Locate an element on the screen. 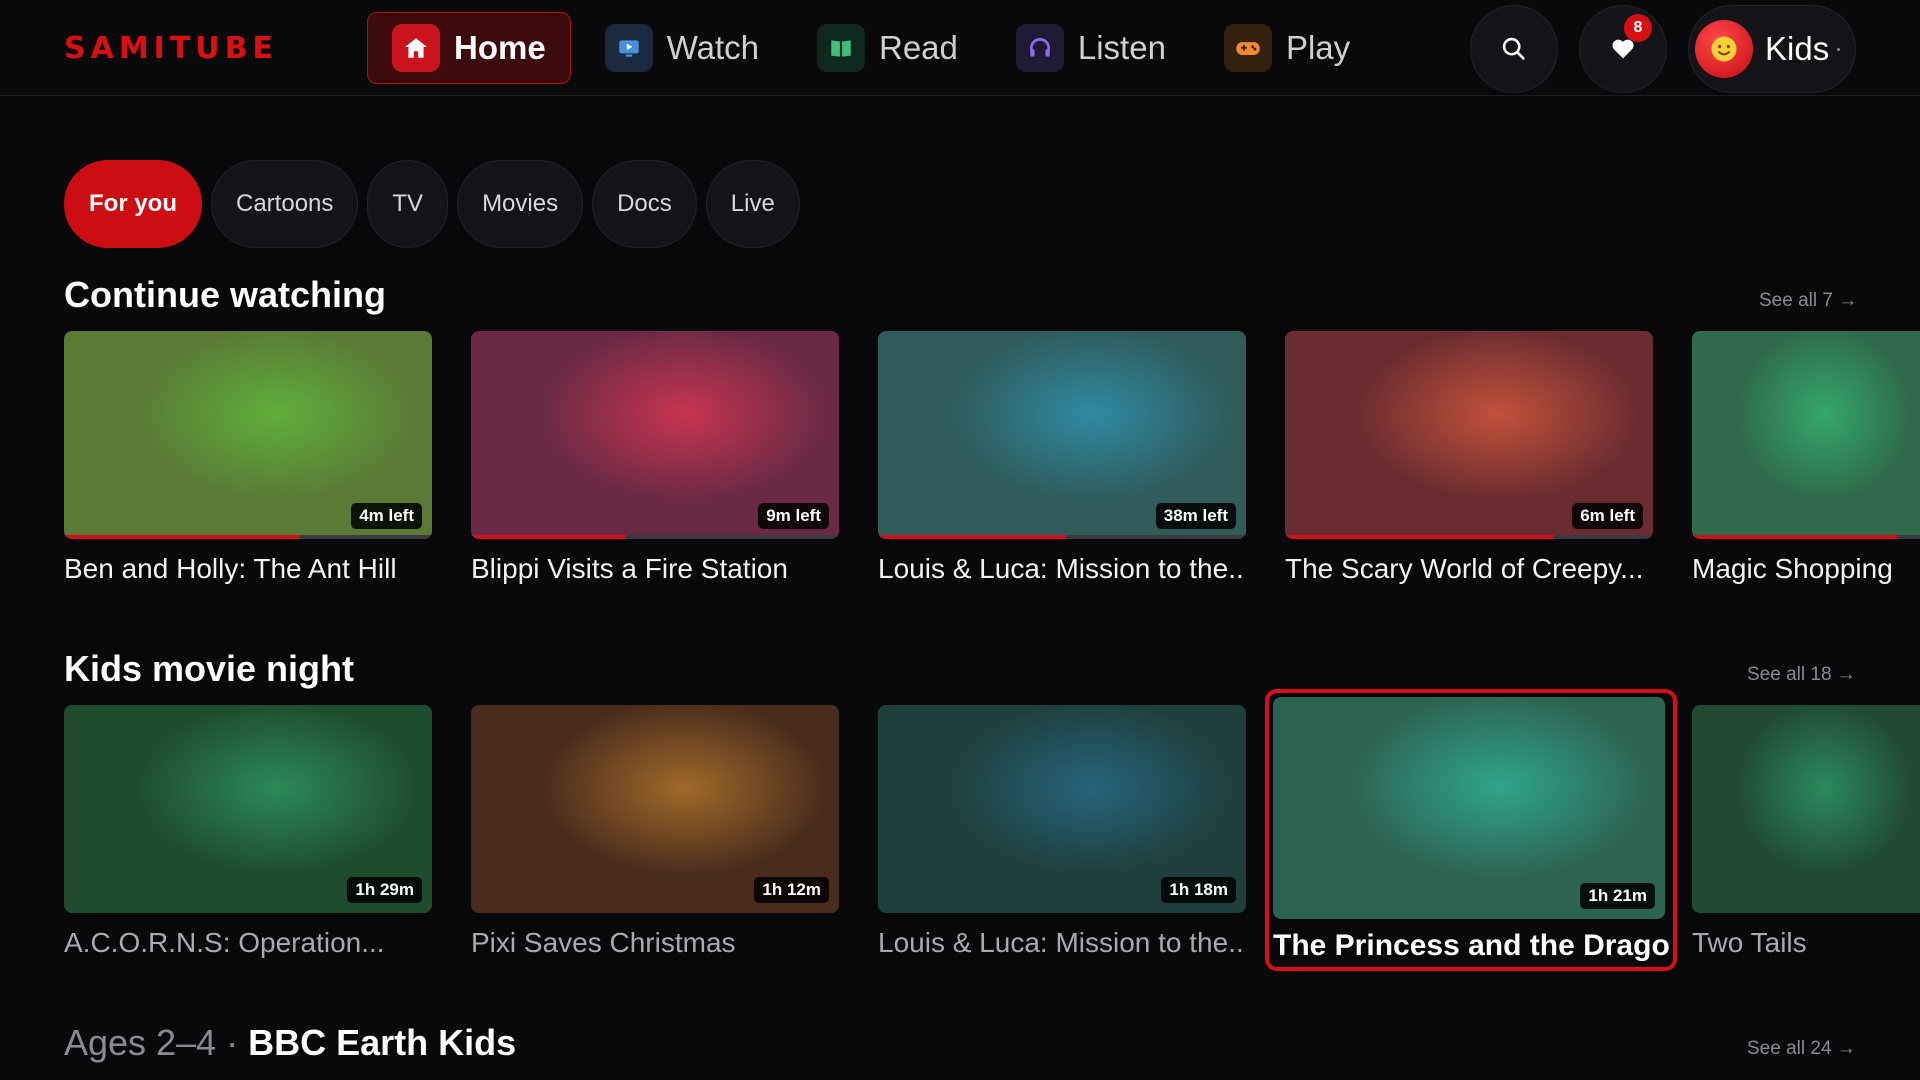  time-left-badge: 38m left is located at coordinates (1195, 516).